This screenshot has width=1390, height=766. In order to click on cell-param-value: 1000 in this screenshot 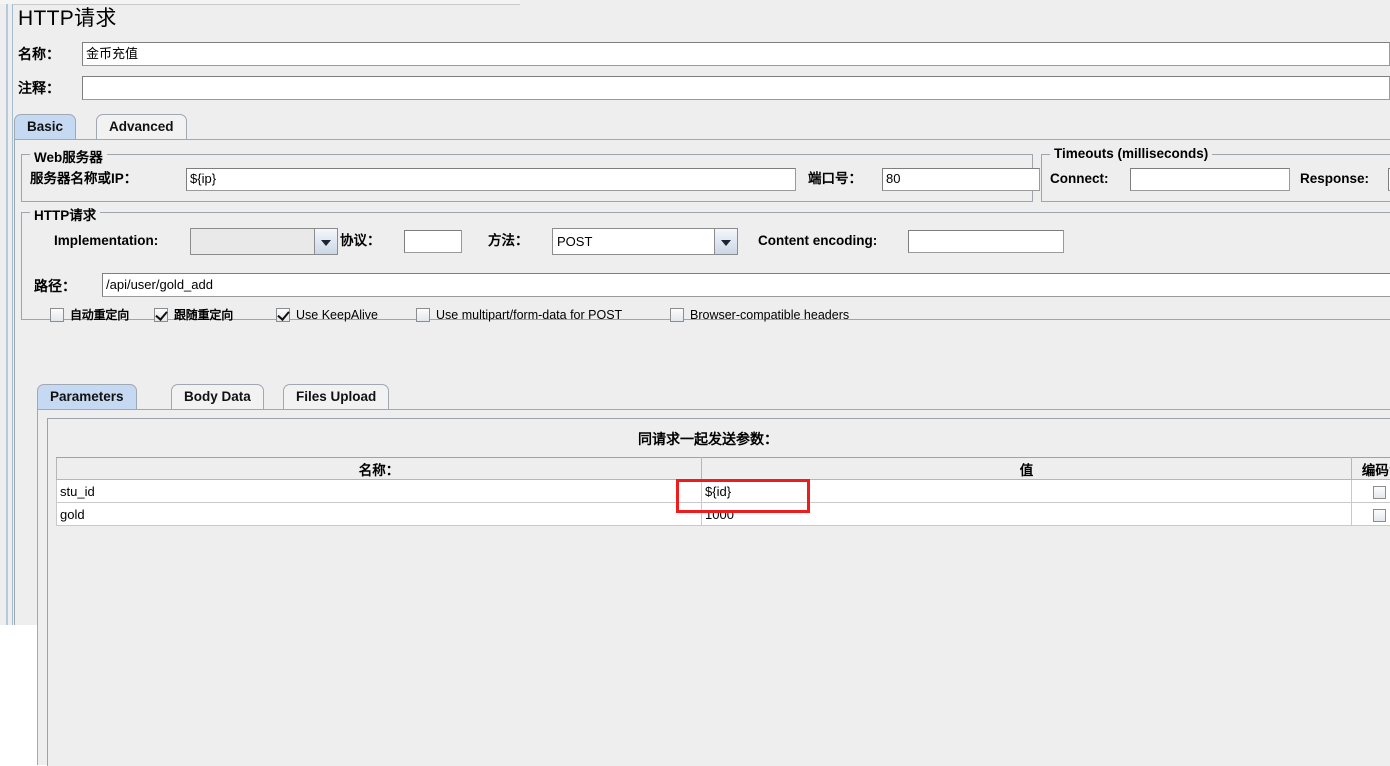, I will do `click(1027, 514)`.